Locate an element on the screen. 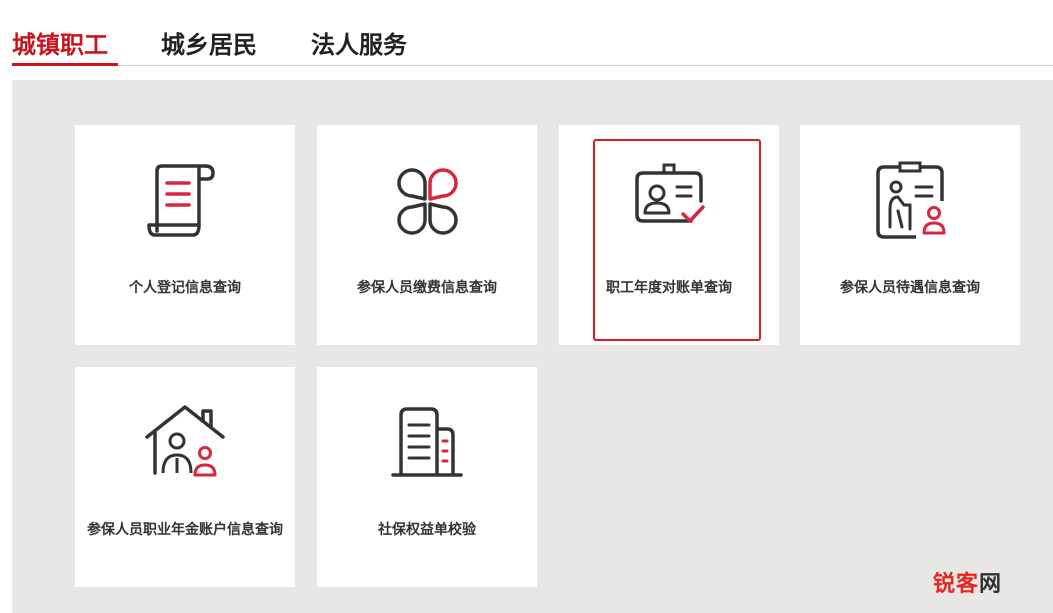 This screenshot has width=1053, height=613. tab-urban-rural-resident: 城乡居民 is located at coordinates (209, 45).